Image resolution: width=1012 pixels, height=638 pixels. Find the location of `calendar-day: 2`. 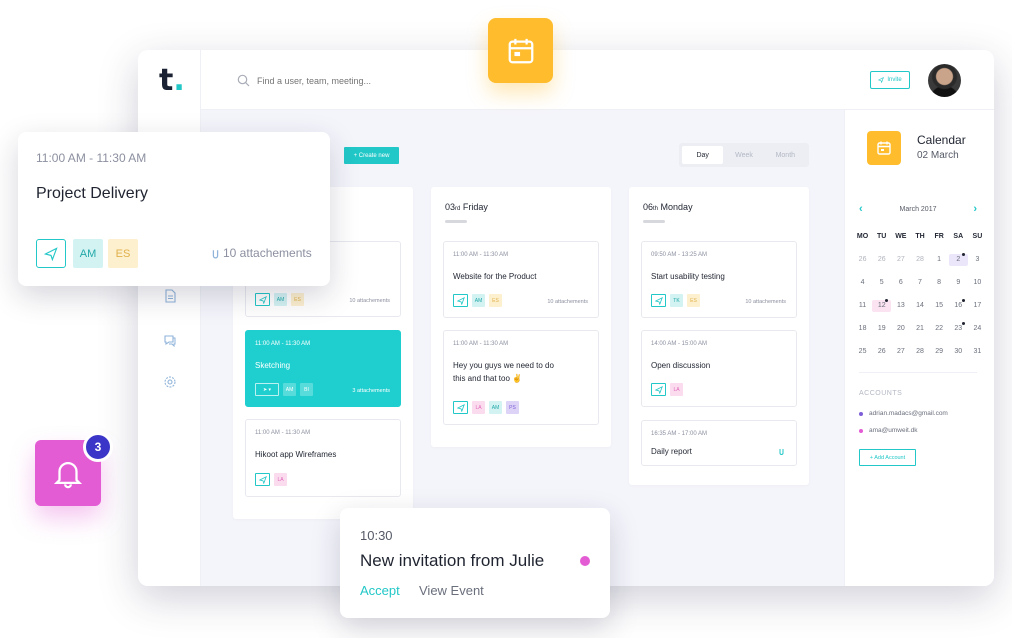

calendar-day: 2 is located at coordinates (958, 259).